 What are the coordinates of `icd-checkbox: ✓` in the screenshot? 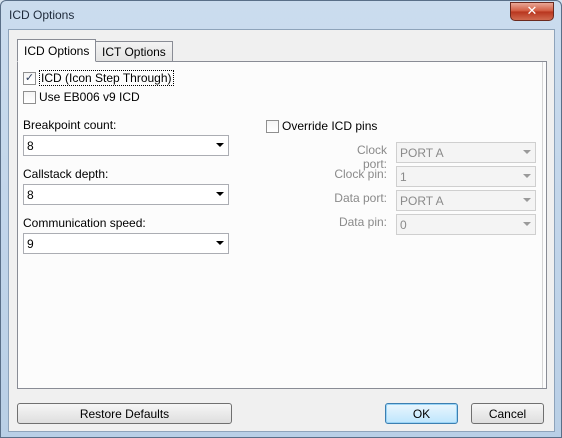 It's located at (29, 78).